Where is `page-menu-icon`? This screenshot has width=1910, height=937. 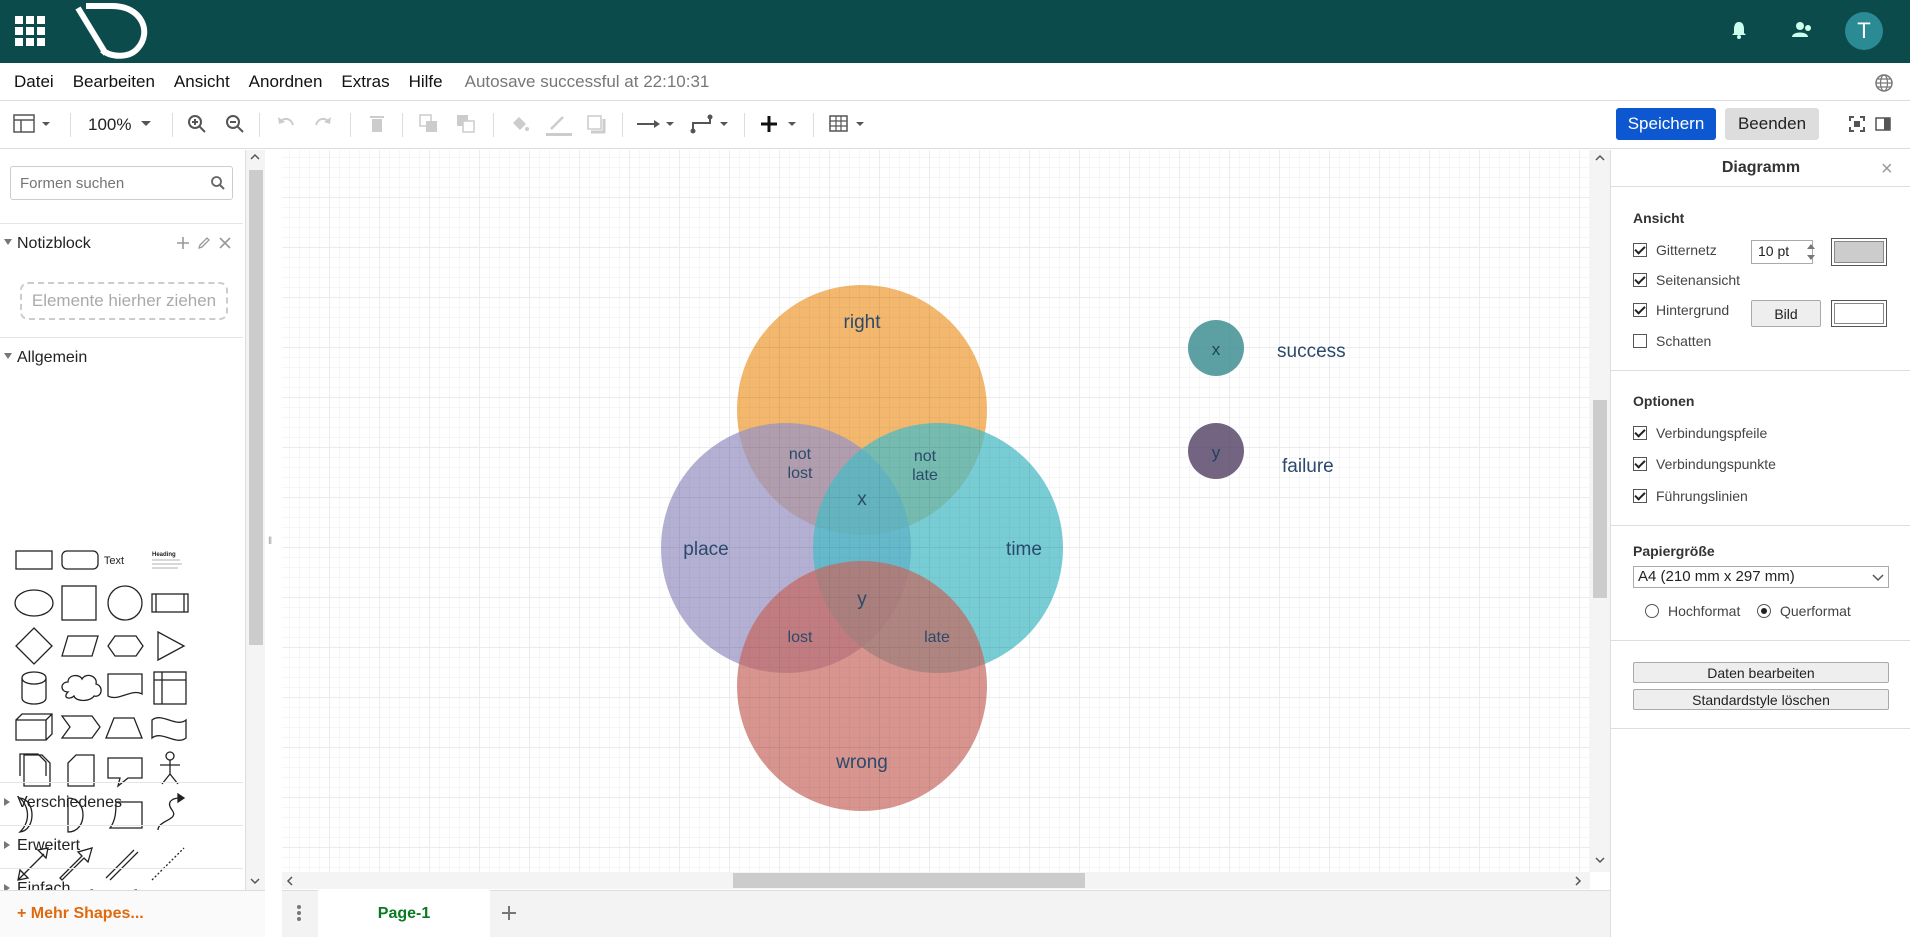
page-menu-icon is located at coordinates (299, 913).